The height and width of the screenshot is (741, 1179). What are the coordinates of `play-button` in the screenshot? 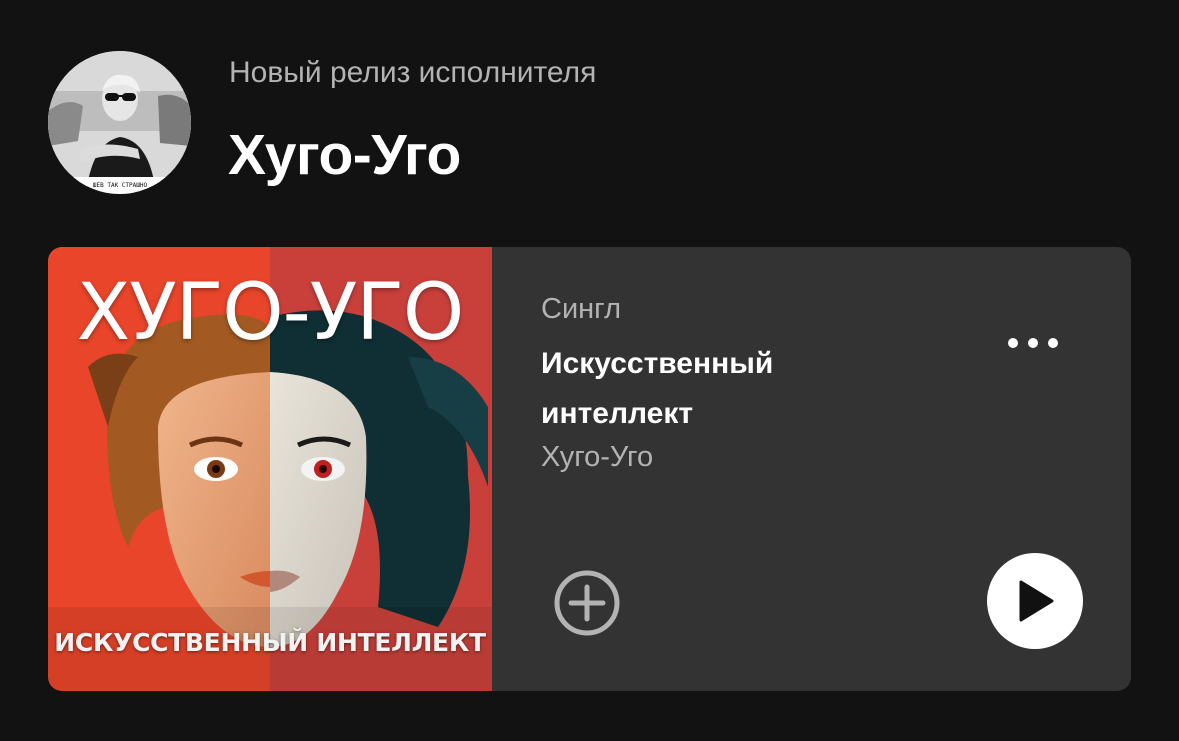 It's located at (1035, 601).